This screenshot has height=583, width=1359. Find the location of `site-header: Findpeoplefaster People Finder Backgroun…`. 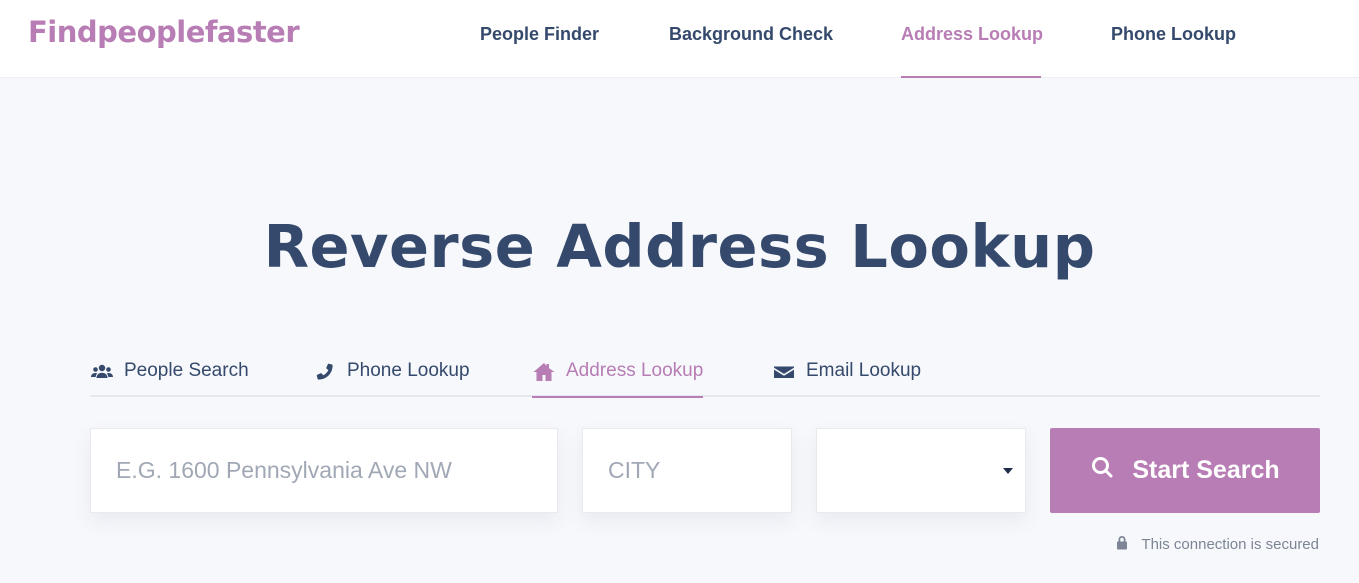

site-header: Findpeoplefaster People Finder Backgroun… is located at coordinates (679, 39).